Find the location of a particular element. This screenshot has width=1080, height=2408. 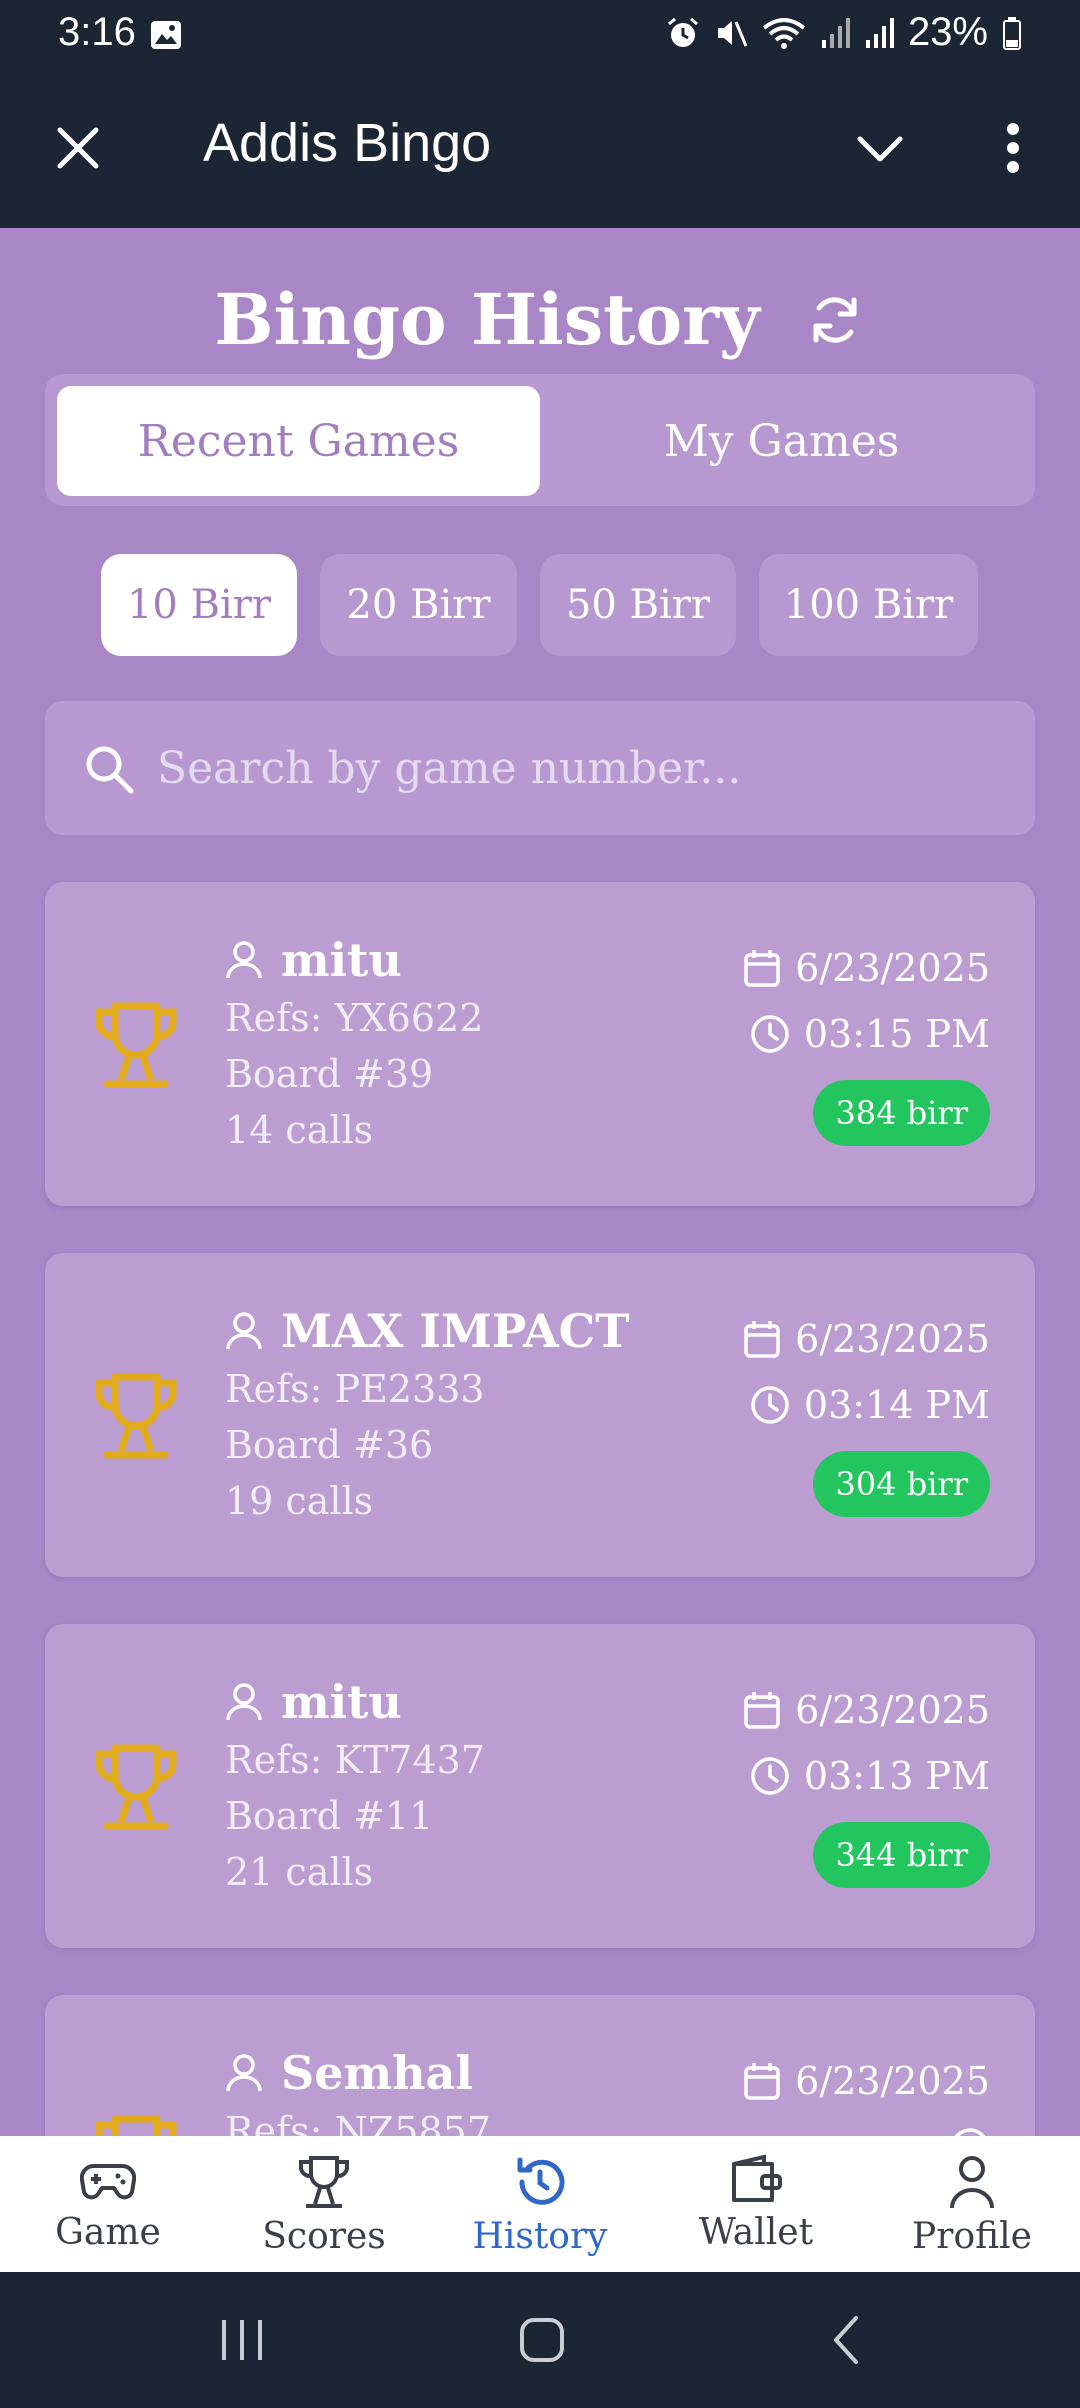

card-meta: 6/23/2025 03:14 PM 304 birr is located at coordinates (860, 1415).